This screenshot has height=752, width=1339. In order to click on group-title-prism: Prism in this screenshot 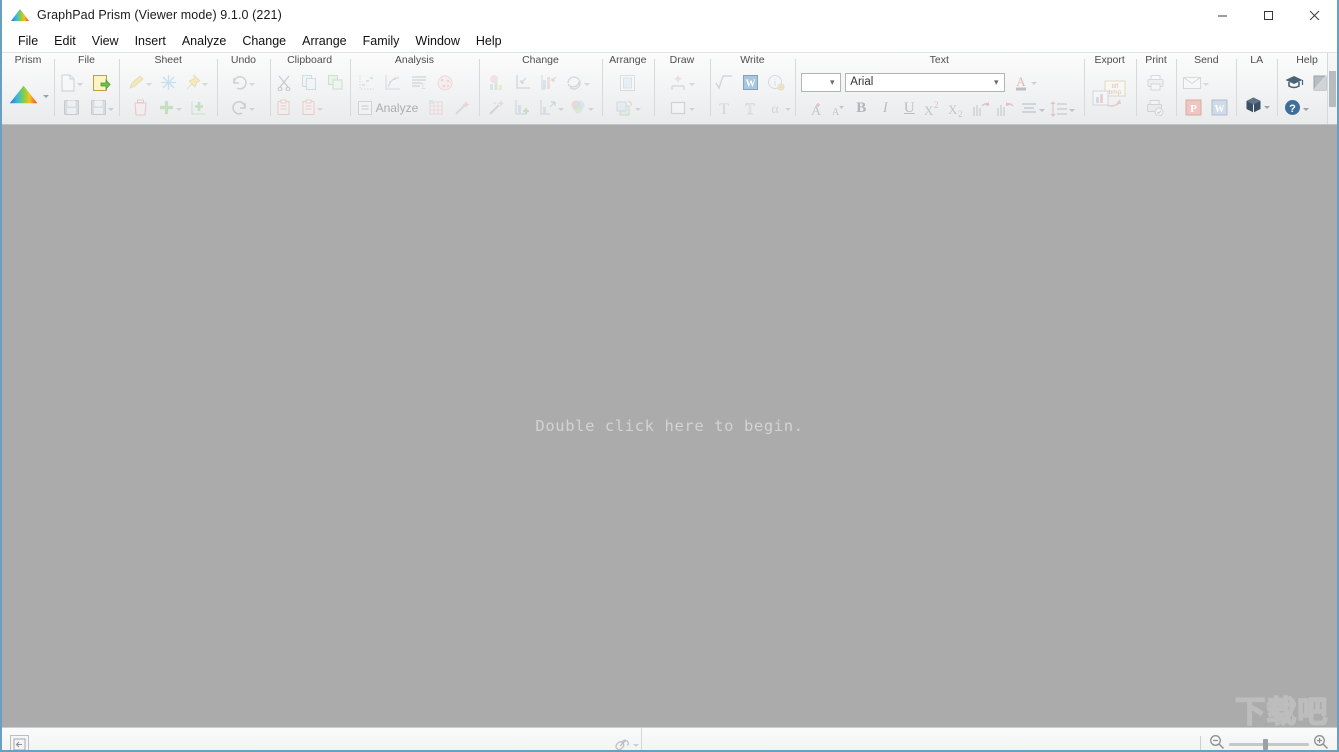, I will do `click(28, 60)`.